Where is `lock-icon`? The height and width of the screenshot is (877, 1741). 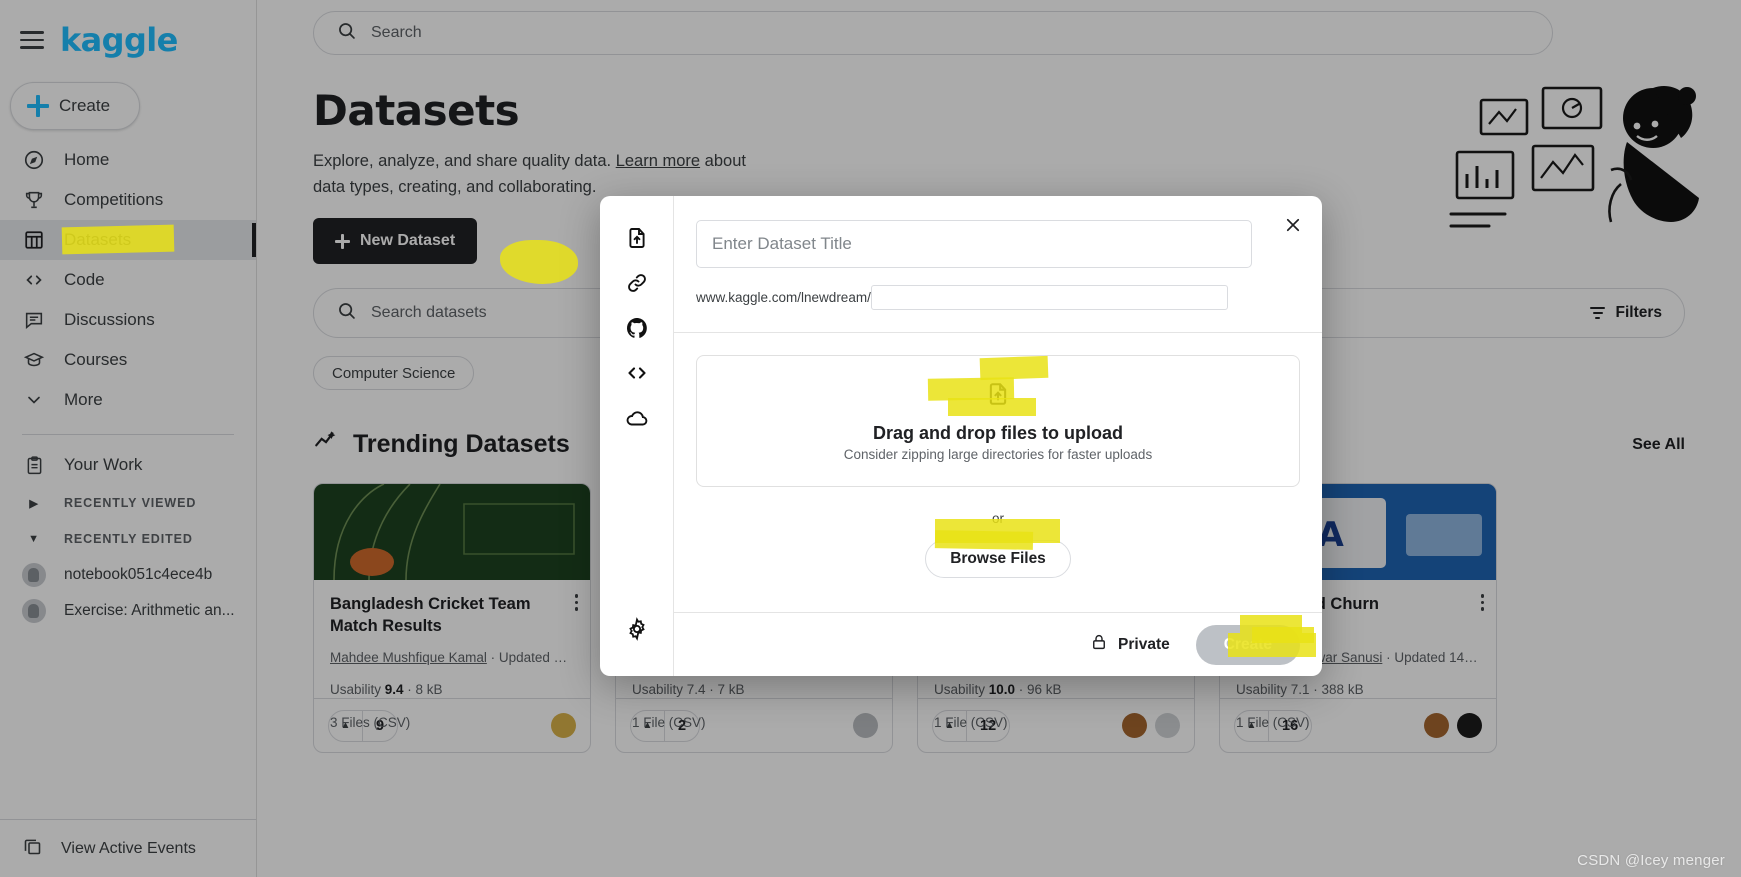
lock-icon is located at coordinates (1099, 644).